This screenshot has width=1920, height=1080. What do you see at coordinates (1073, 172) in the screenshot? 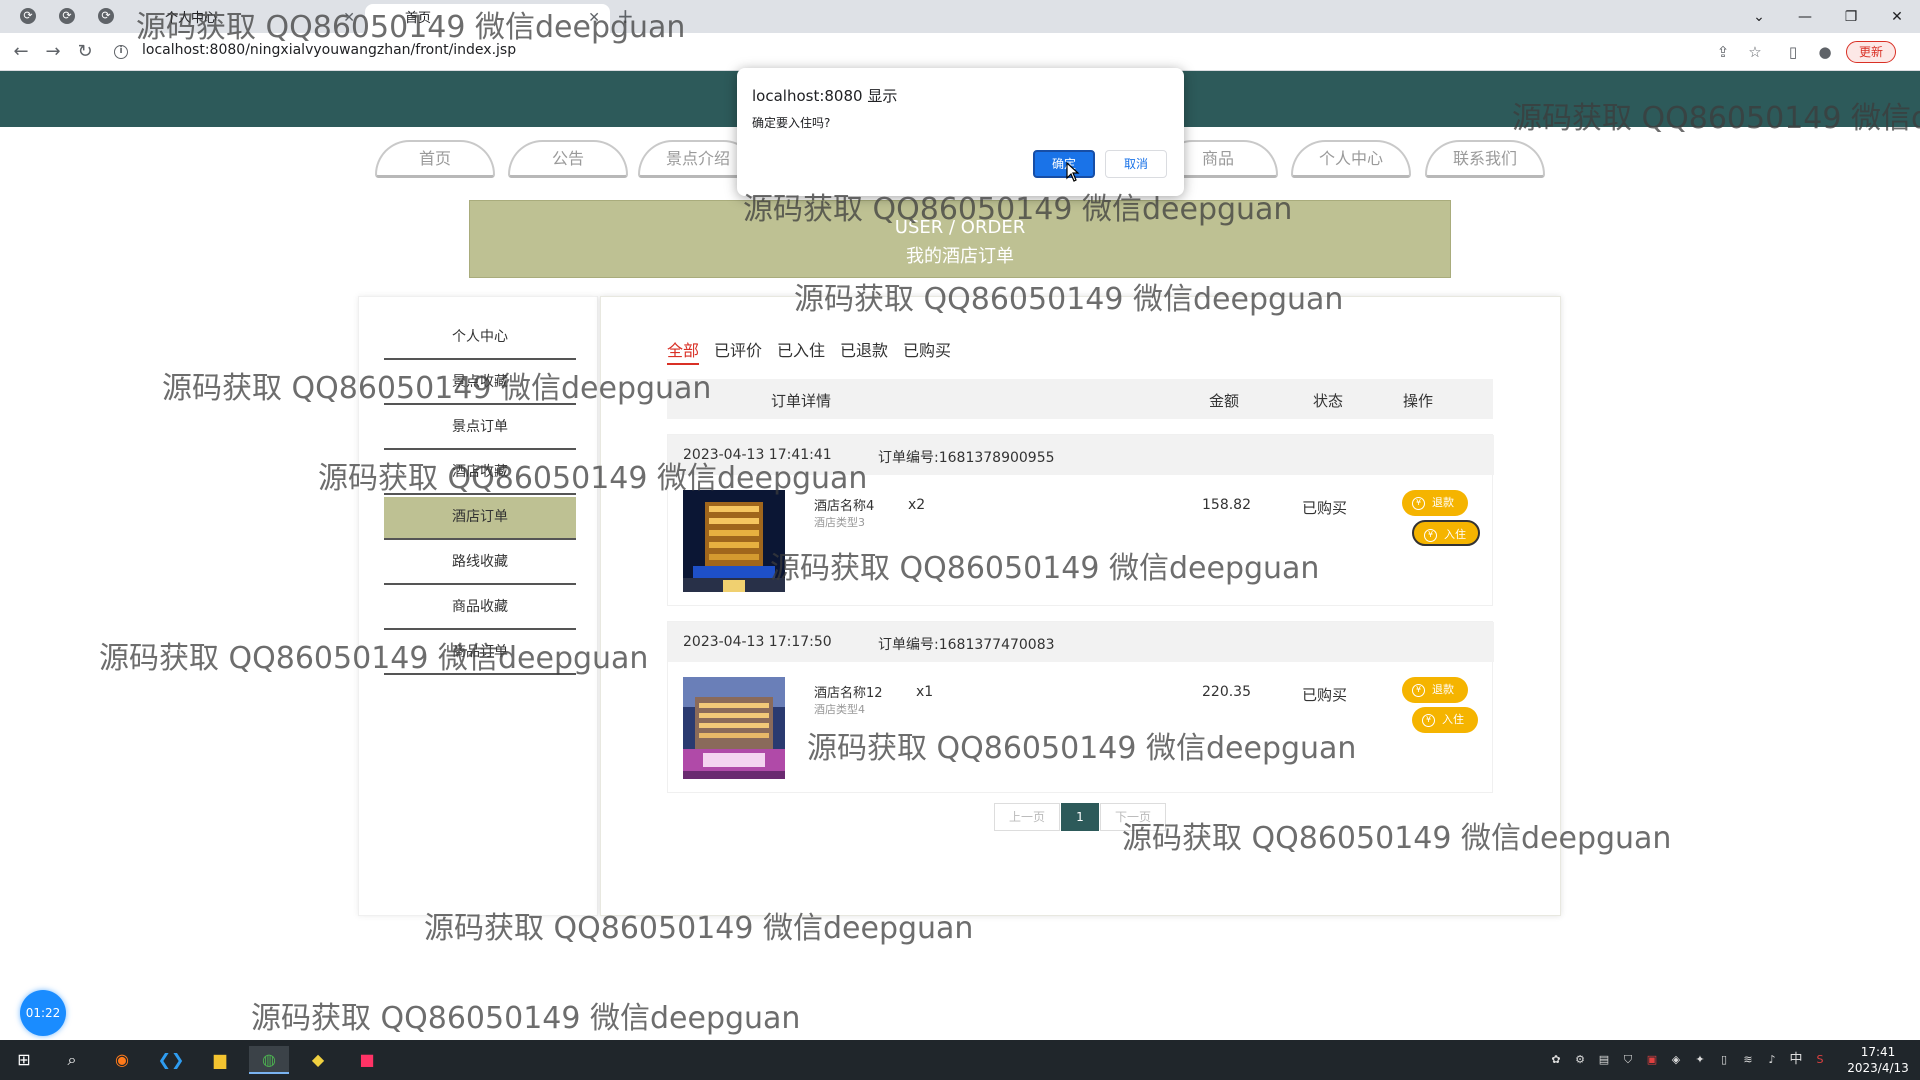
I see `mouse-cursor-icon` at bounding box center [1073, 172].